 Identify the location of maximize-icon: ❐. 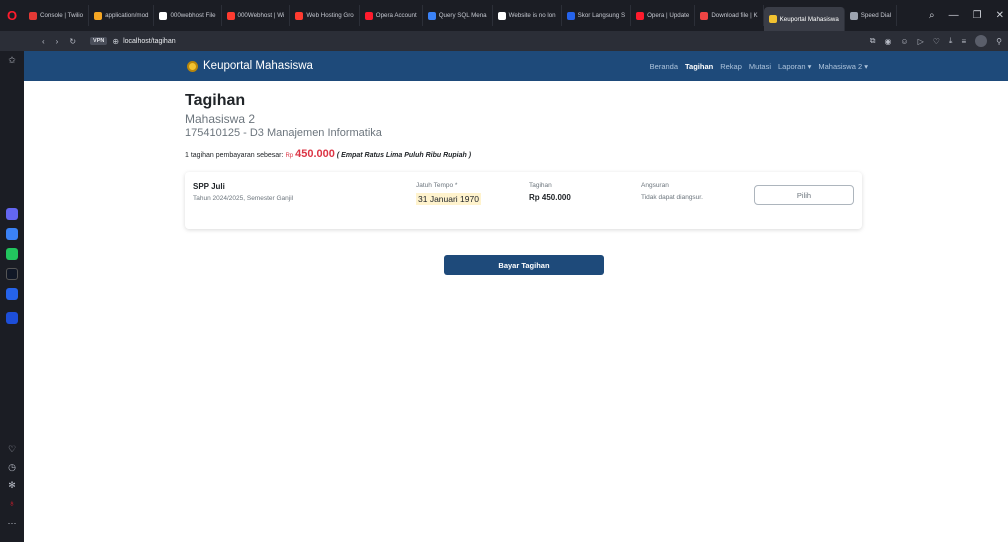
(977, 15).